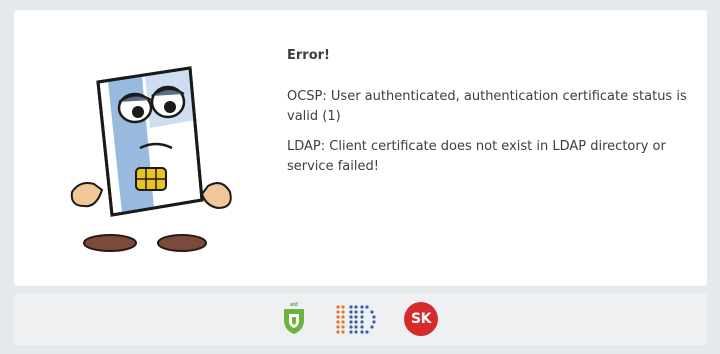 Image resolution: width=720 pixels, height=354 pixels. I want to click on footer: eid SK, so click(360, 319).